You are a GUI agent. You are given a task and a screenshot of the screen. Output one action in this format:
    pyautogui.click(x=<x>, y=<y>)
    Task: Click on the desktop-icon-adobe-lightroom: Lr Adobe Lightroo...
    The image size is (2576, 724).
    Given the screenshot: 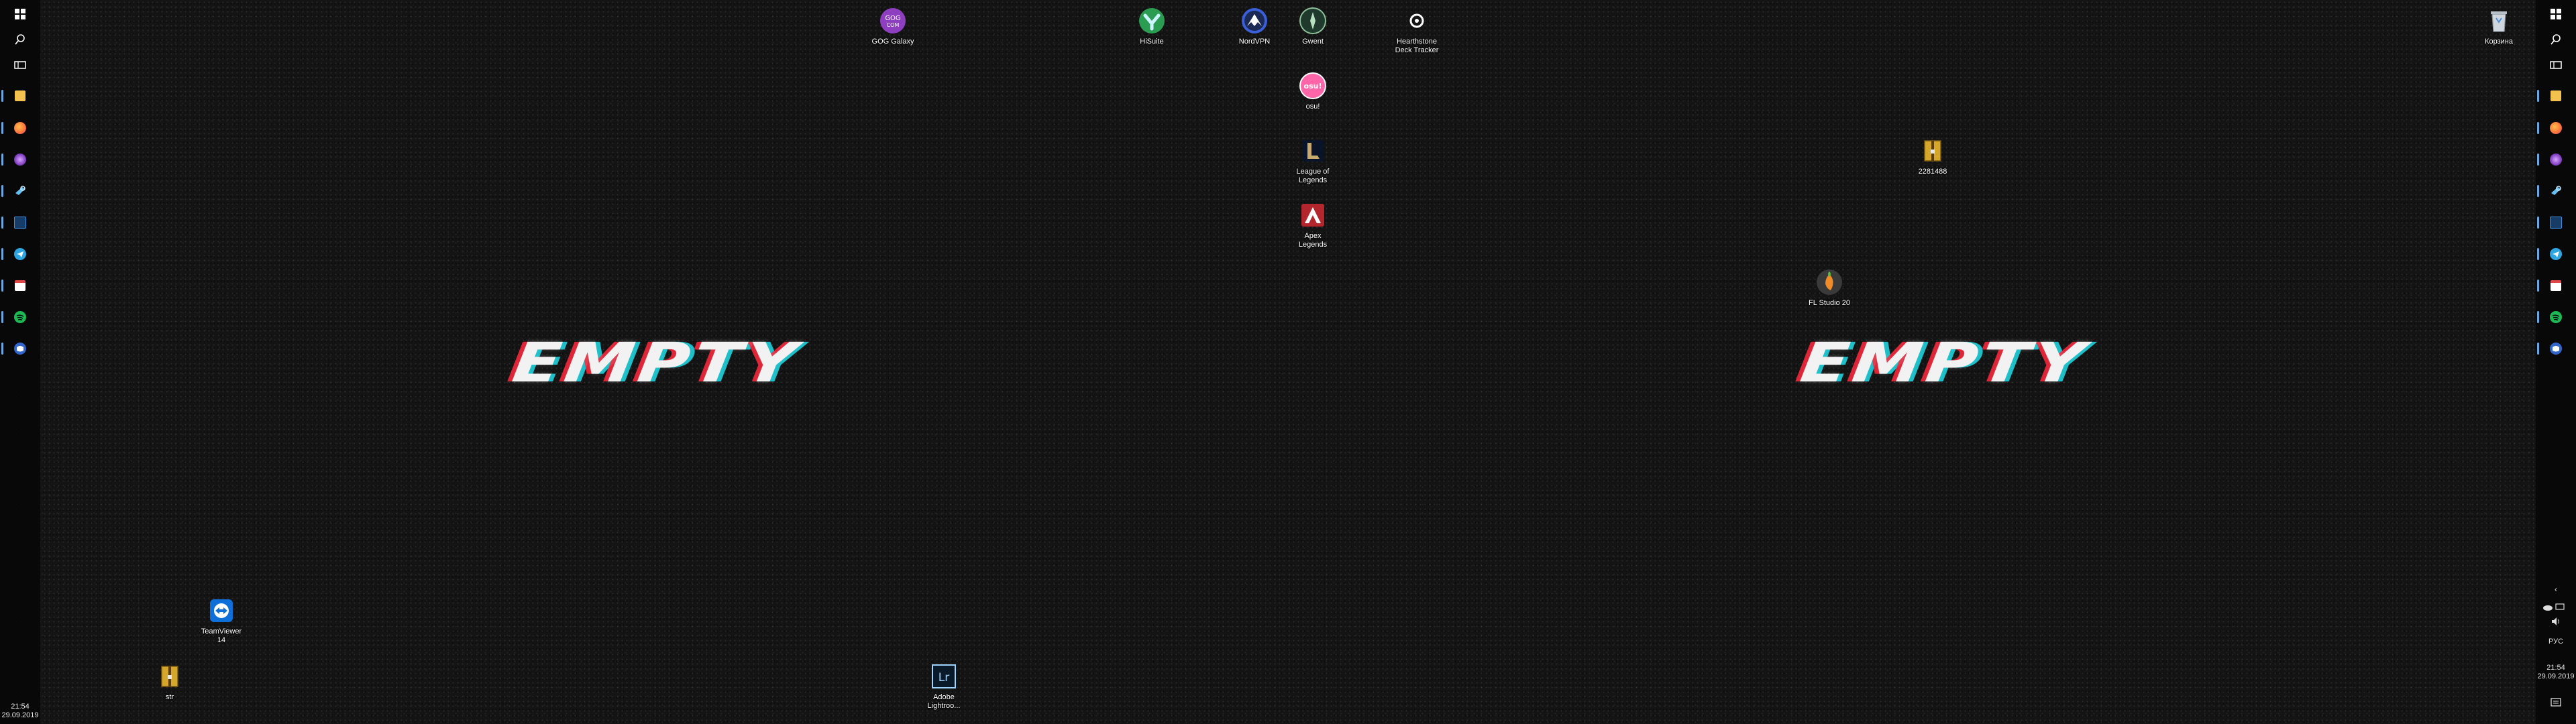 What is the action you would take?
    pyautogui.click(x=944, y=686)
    